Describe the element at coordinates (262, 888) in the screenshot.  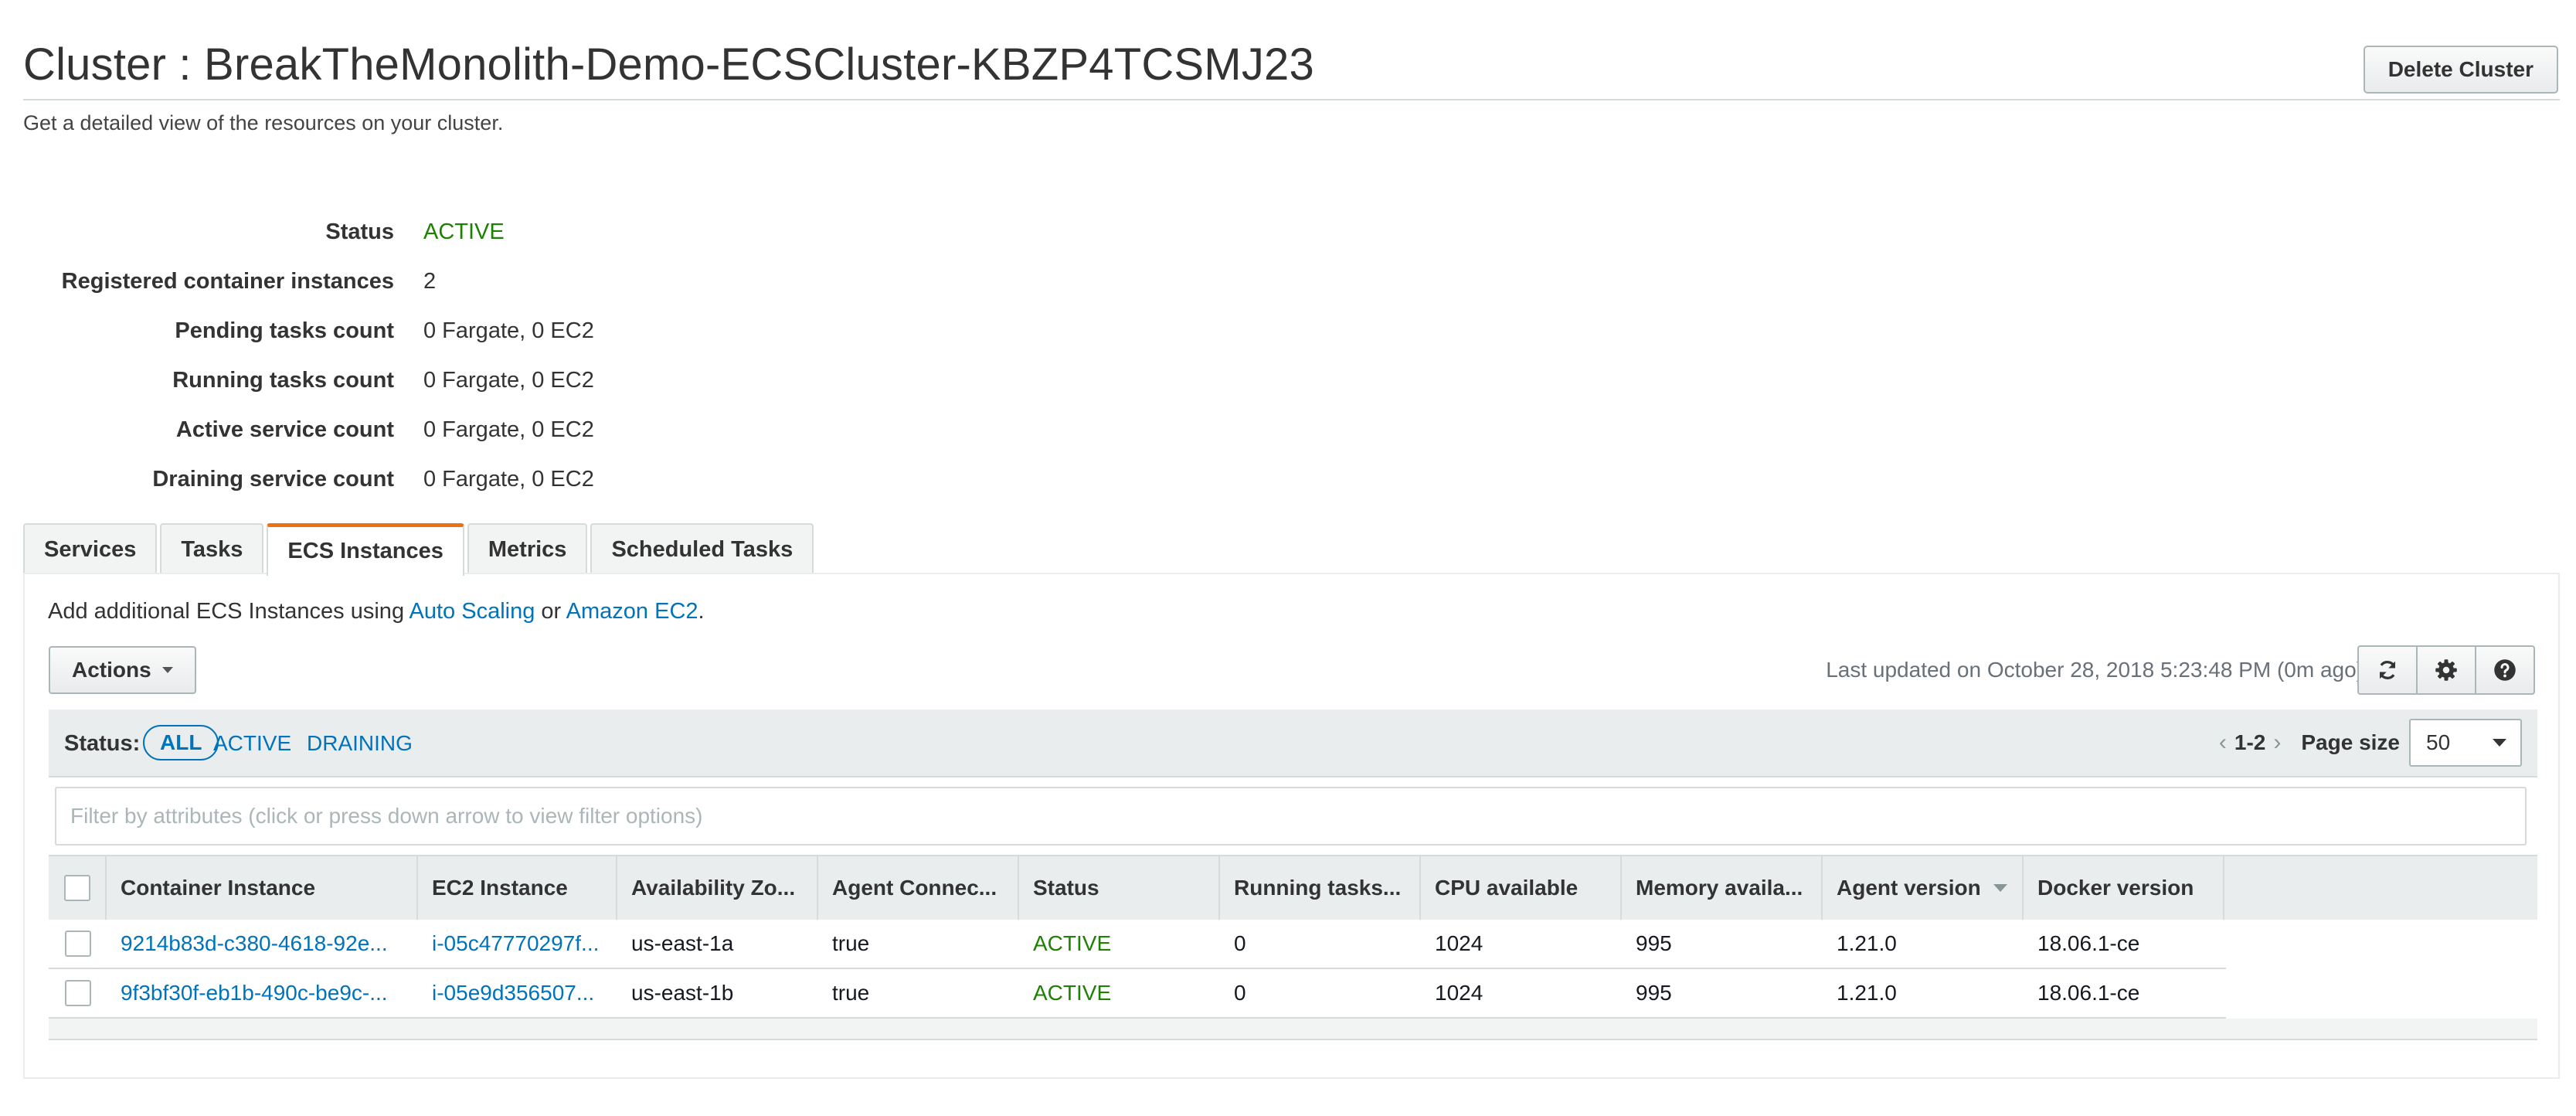
I see `col-container-instance: Container Instance` at that location.